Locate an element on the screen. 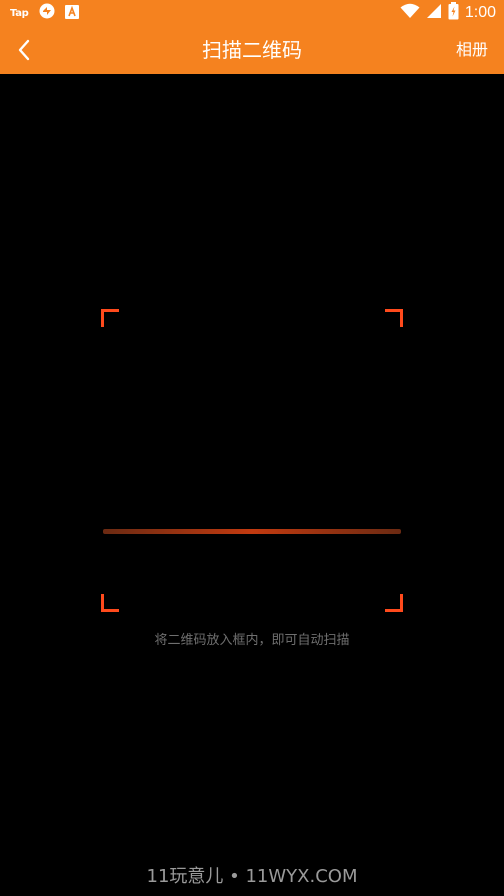 This screenshot has width=504, height=896. album-button: 相册 is located at coordinates (472, 50).